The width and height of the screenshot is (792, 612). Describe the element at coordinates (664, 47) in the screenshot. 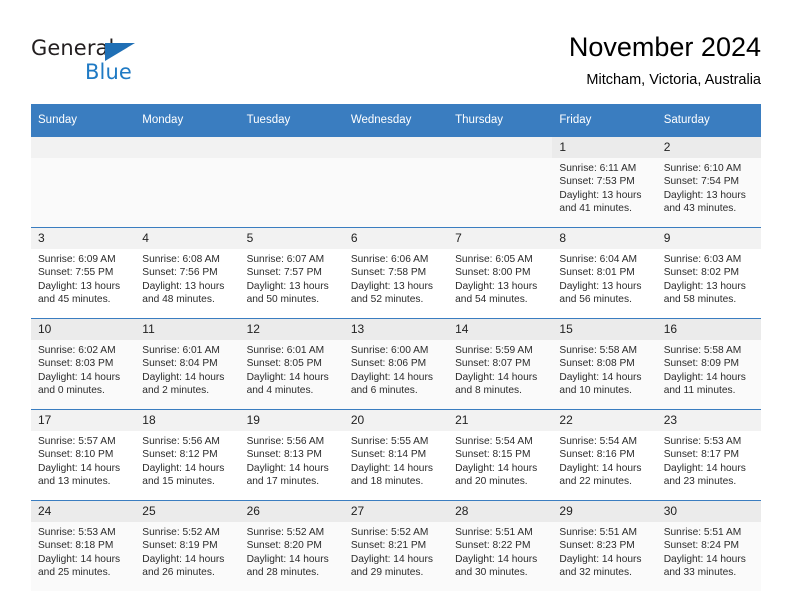

I see `page-title: November 2024` at that location.